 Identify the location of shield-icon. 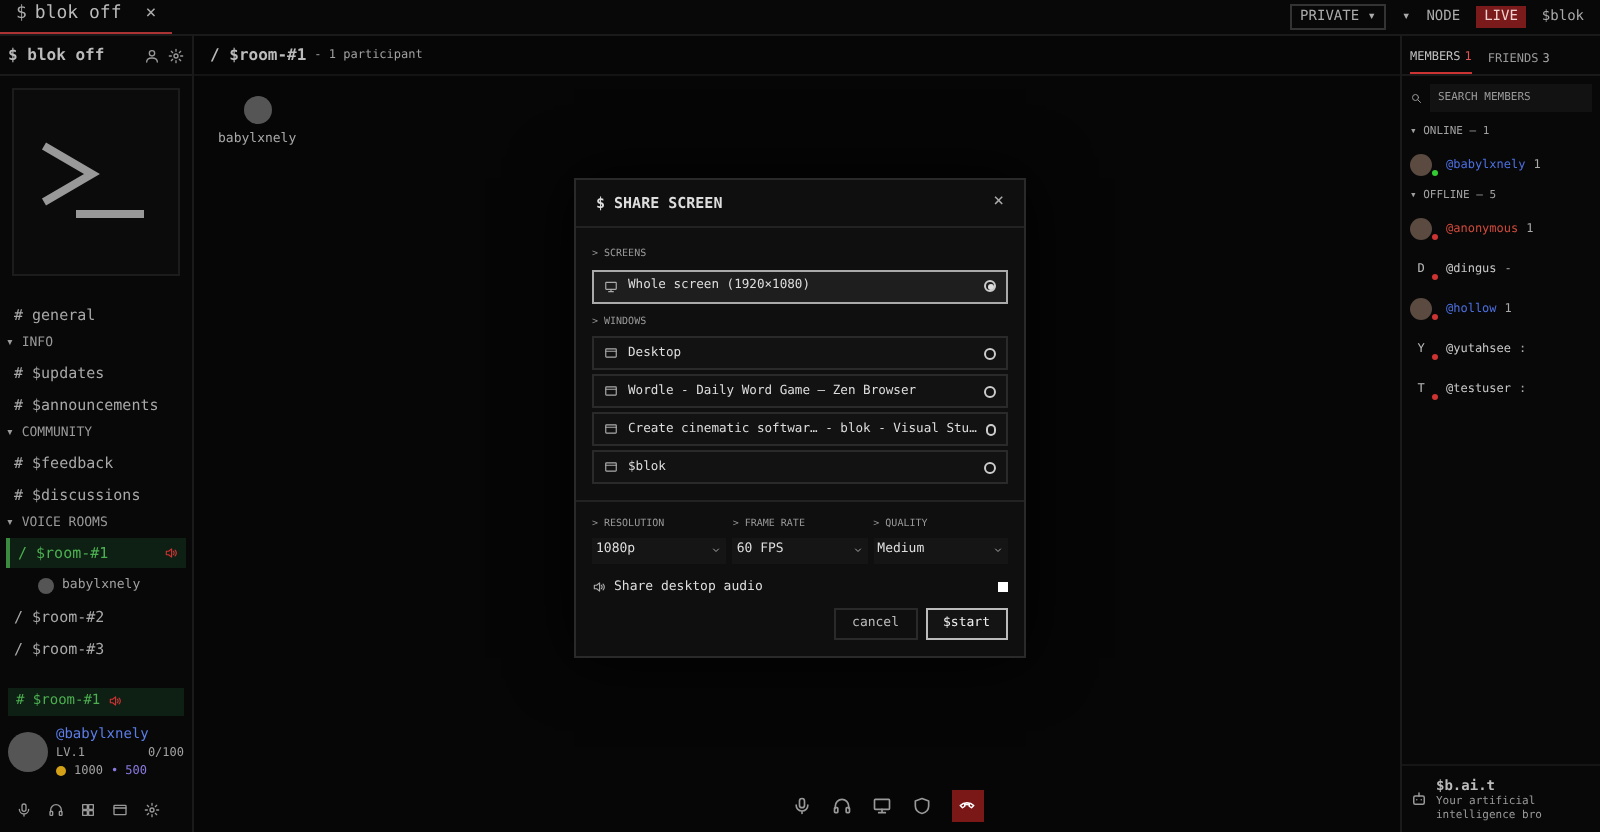
(921, 806).